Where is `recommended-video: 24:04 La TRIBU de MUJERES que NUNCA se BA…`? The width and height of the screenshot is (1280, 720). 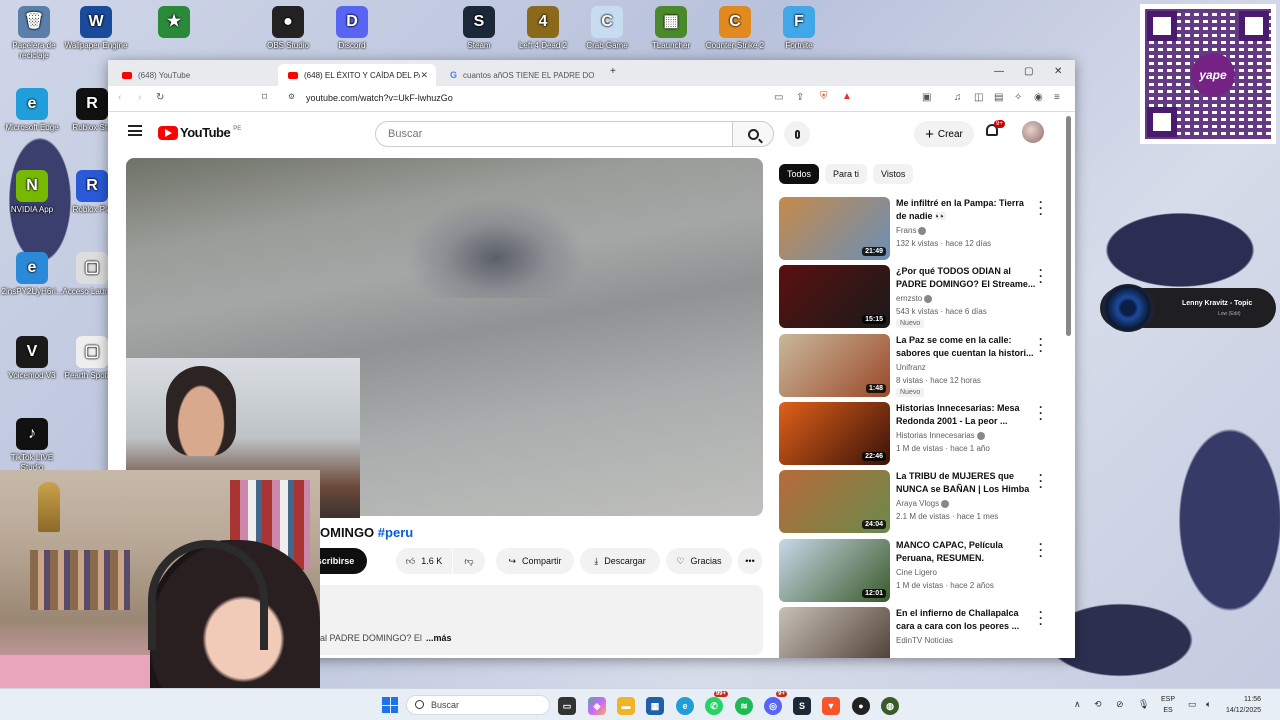 recommended-video: 24:04 La TRIBU de MUJERES que NUNCA se BA… is located at coordinates (919, 501).